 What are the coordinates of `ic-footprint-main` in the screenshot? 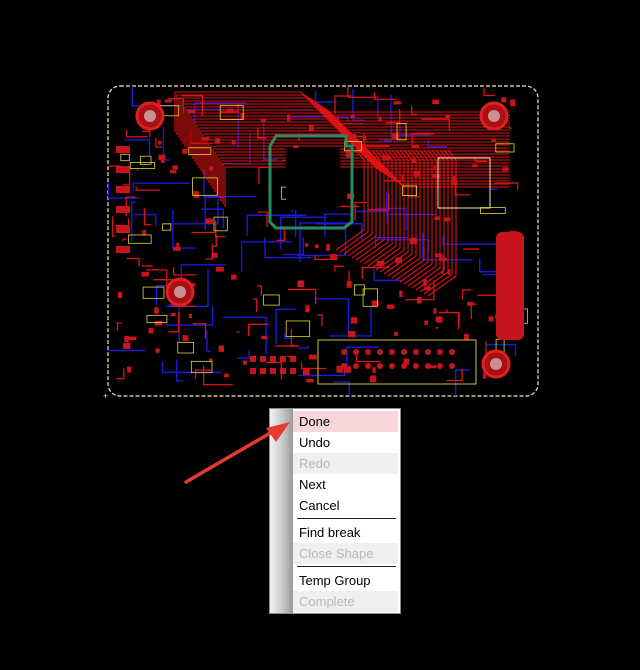 It's located at (313, 179).